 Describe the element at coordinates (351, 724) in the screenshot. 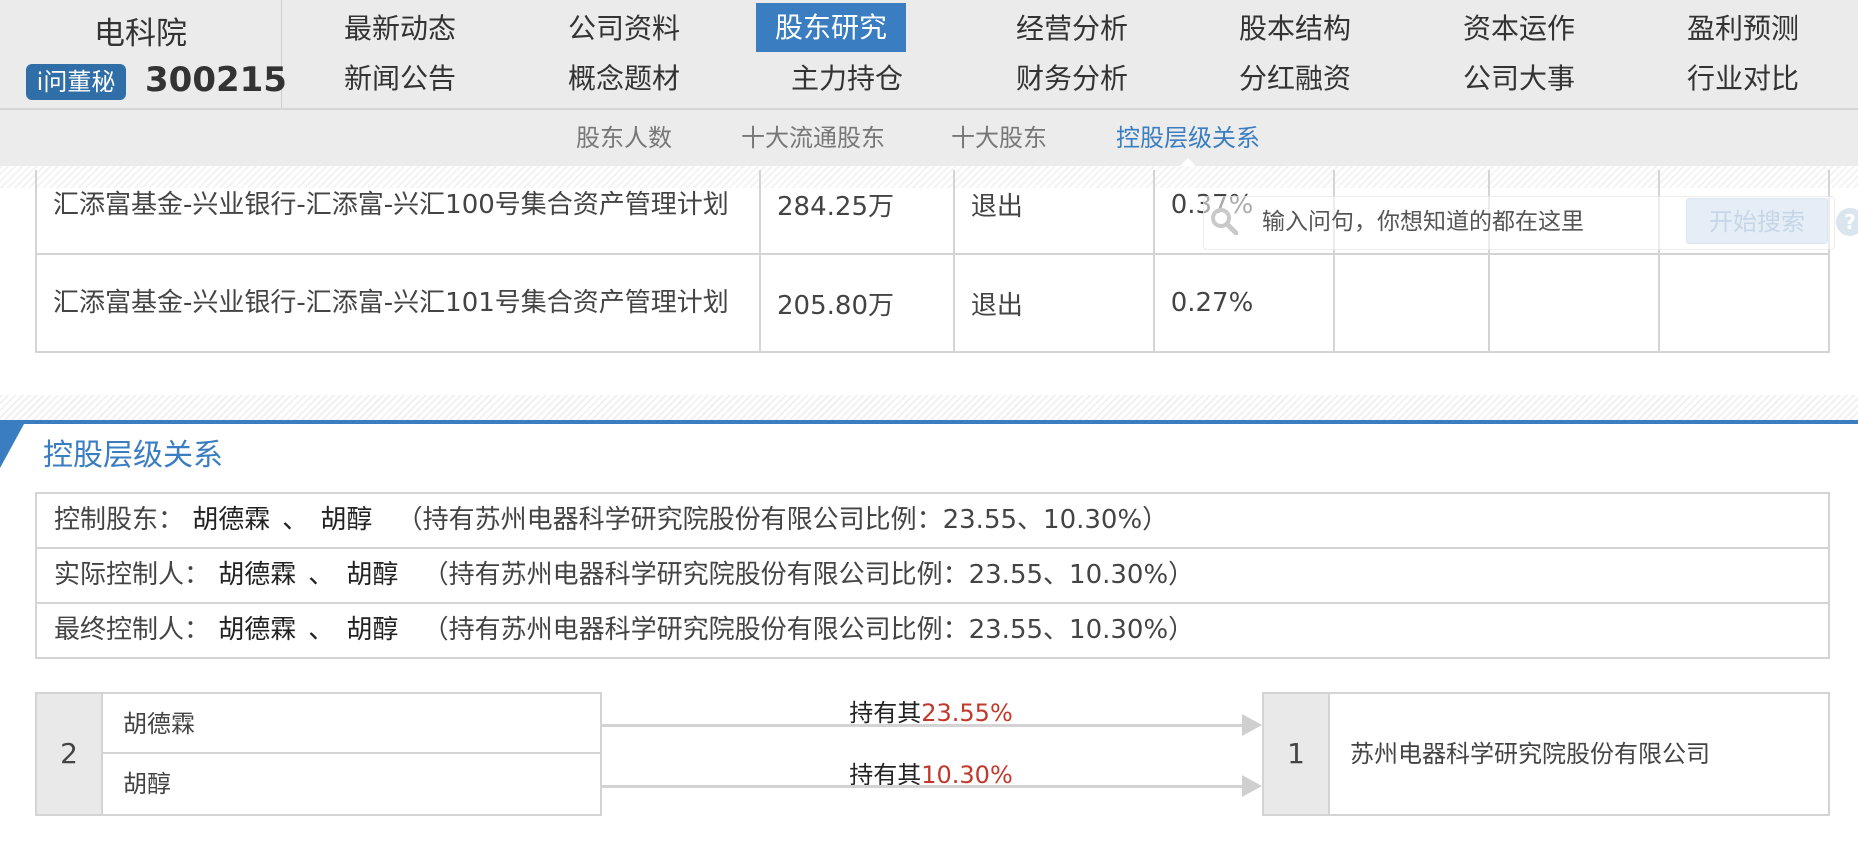

I see `holder-item: 胡德霖` at that location.